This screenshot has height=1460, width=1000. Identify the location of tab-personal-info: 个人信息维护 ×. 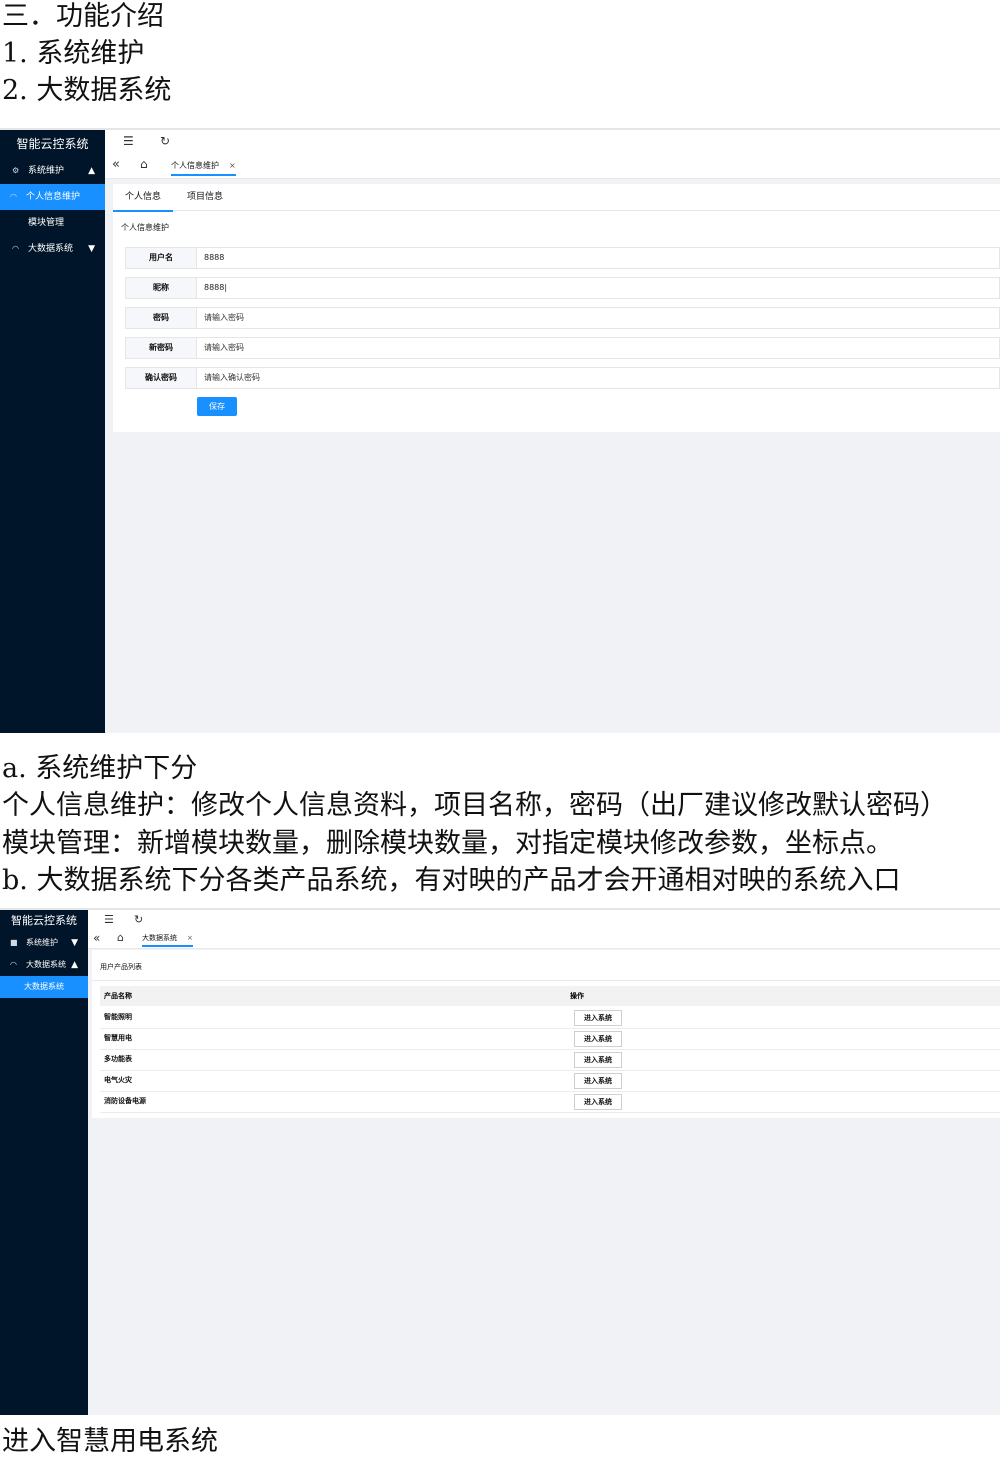
(203, 166).